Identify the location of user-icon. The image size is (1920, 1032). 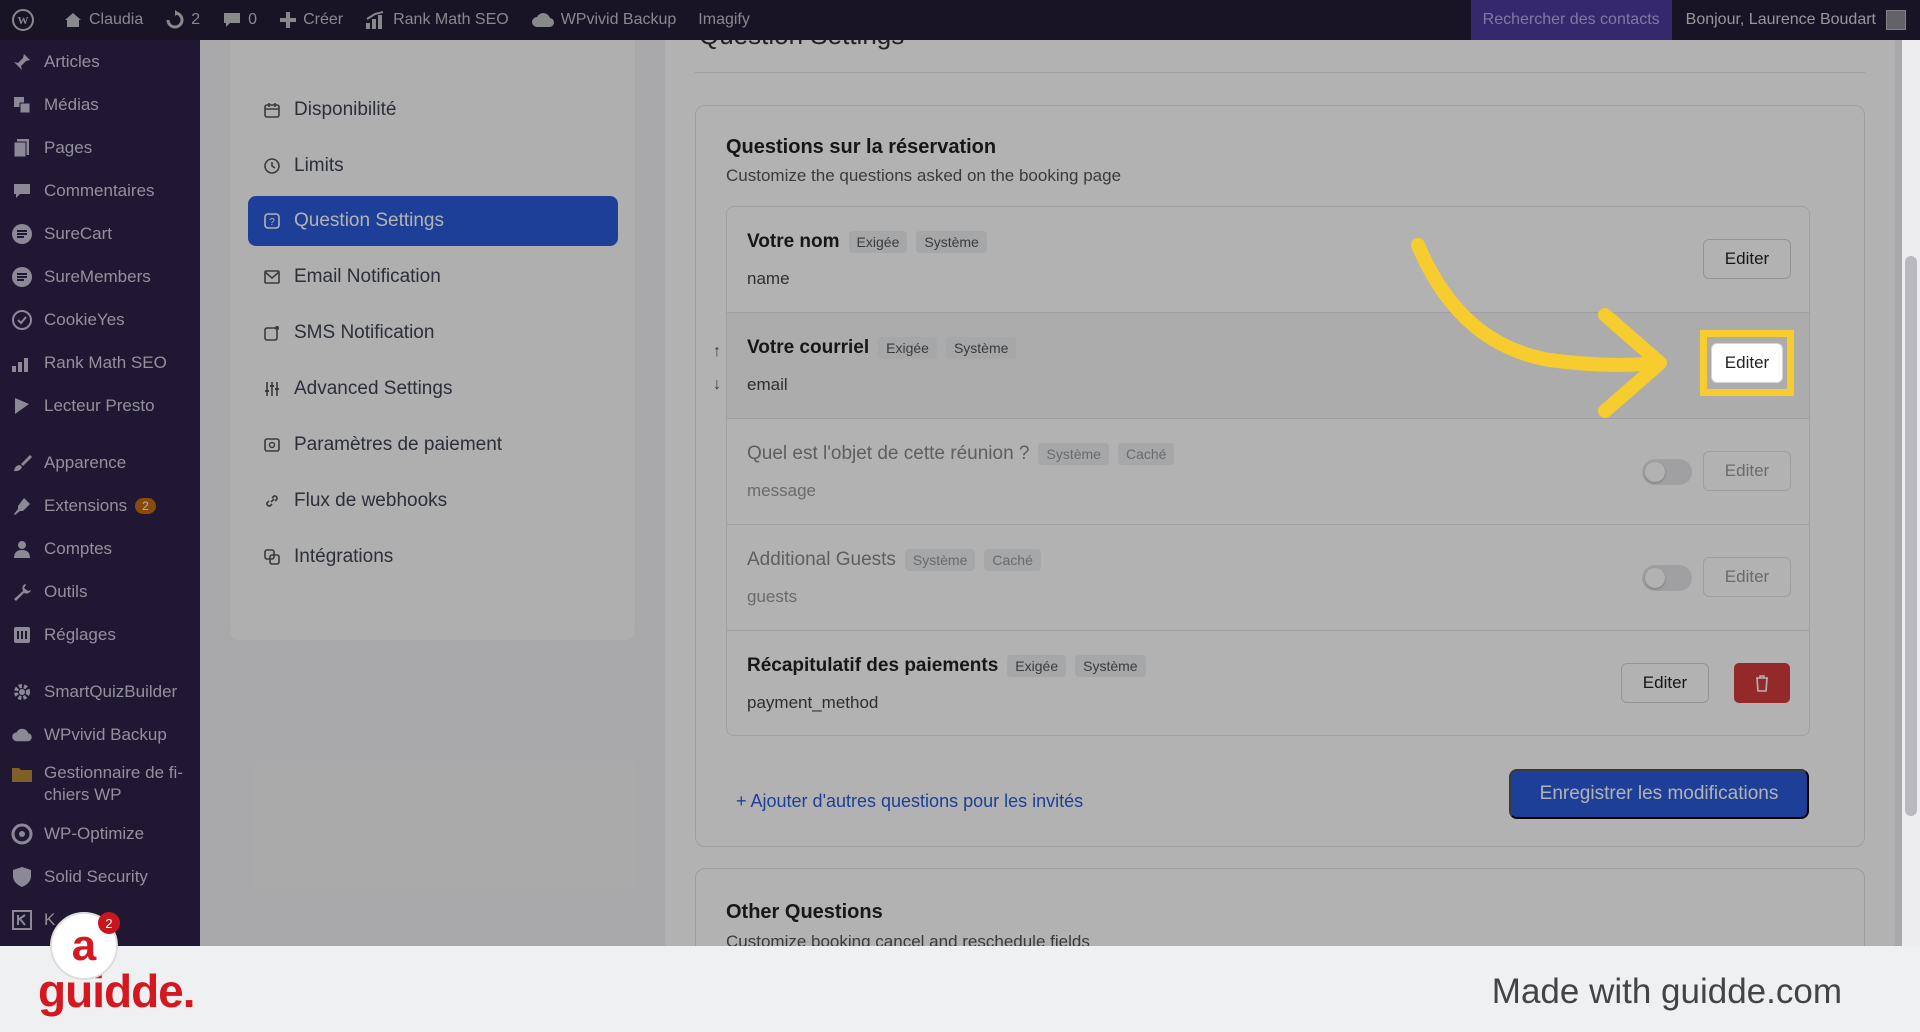
(22, 549).